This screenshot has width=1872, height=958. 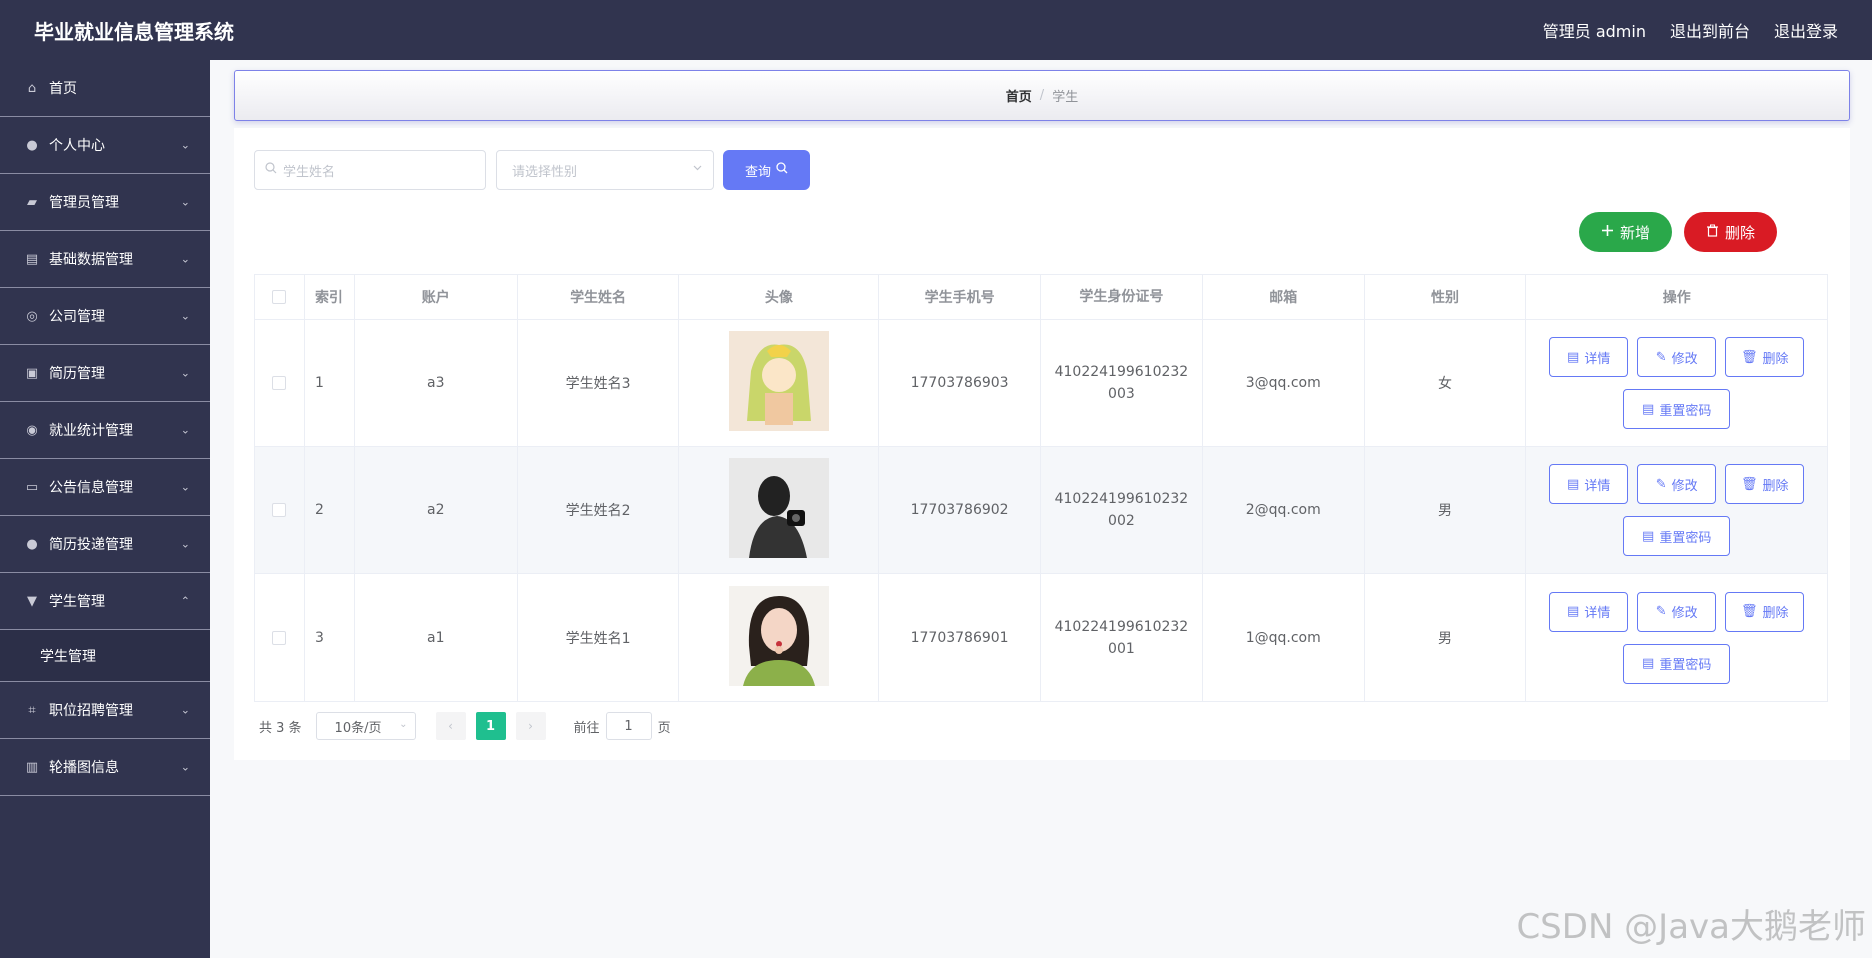 I want to click on reset-password-label: 重置密码, so click(x=1685, y=665).